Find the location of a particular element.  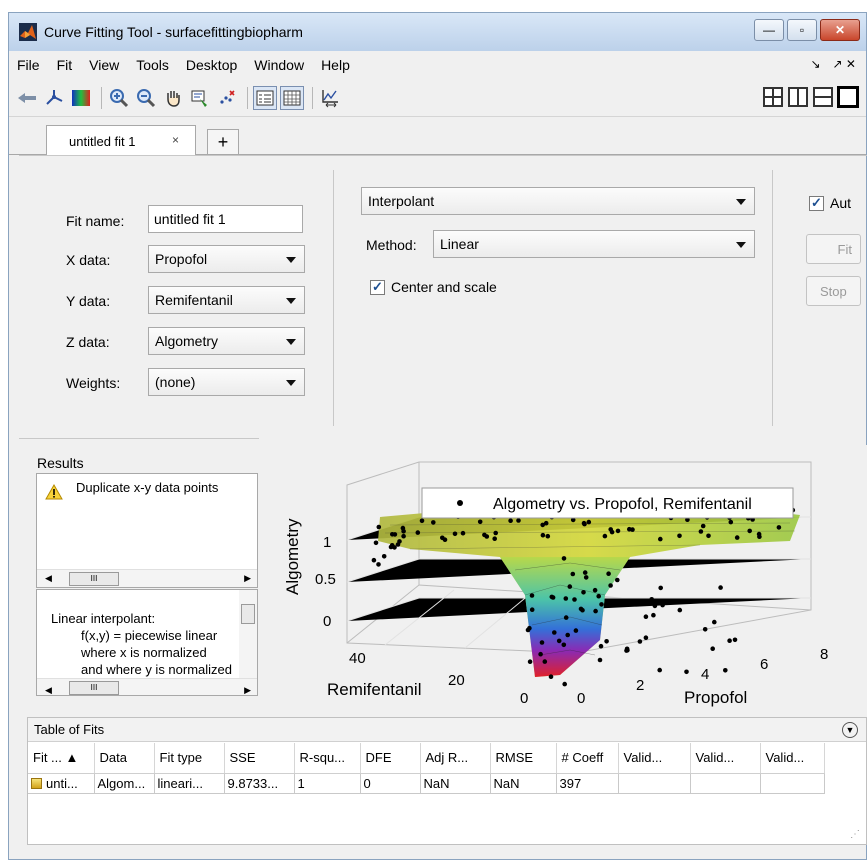

menu-help: Help is located at coordinates (335, 65).